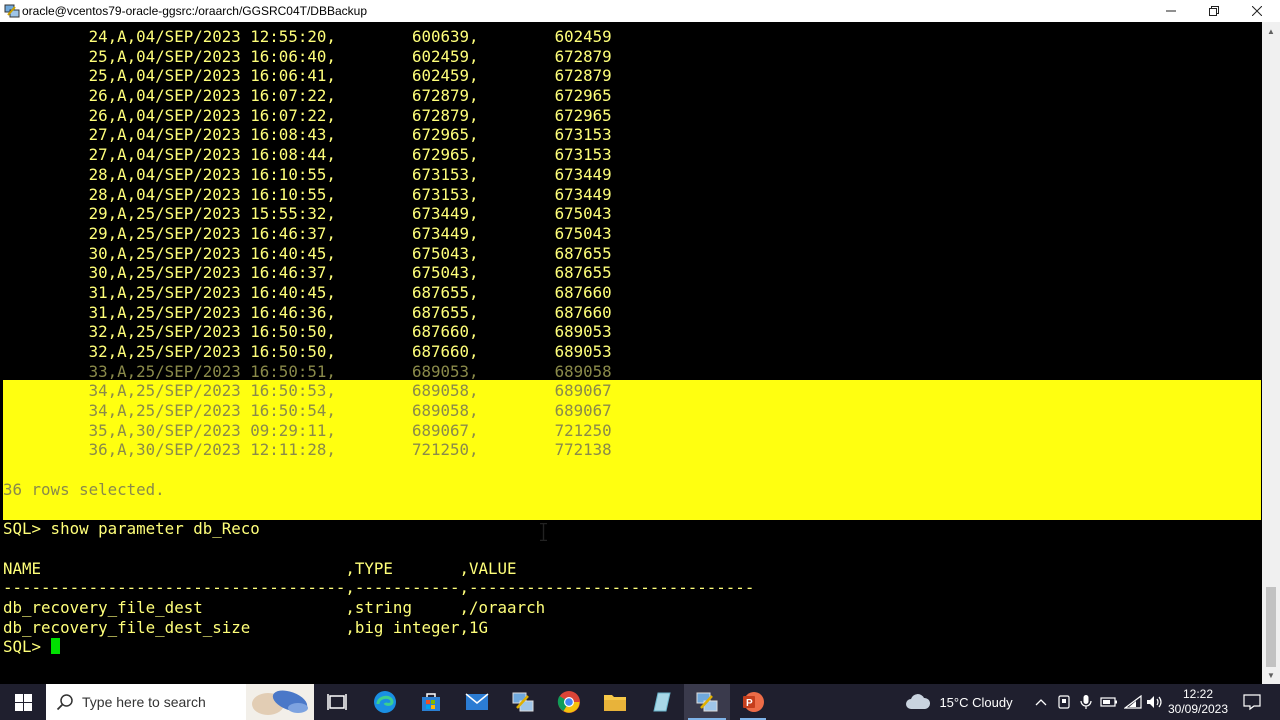 The height and width of the screenshot is (720, 1280). I want to click on wifi-icon, so click(1133, 702).